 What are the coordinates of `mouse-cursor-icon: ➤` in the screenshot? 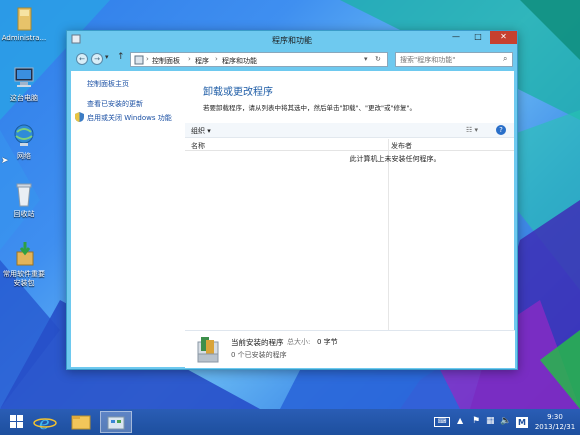 It's located at (5, 161).